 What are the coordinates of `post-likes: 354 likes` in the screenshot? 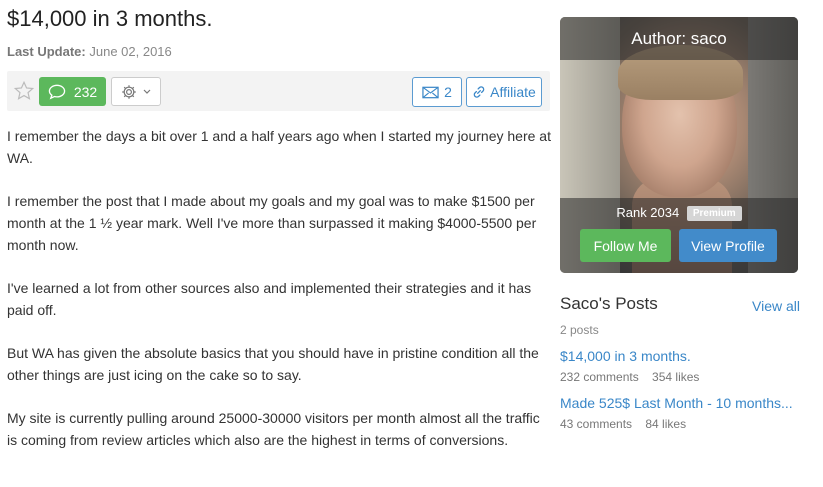 It's located at (676, 377).